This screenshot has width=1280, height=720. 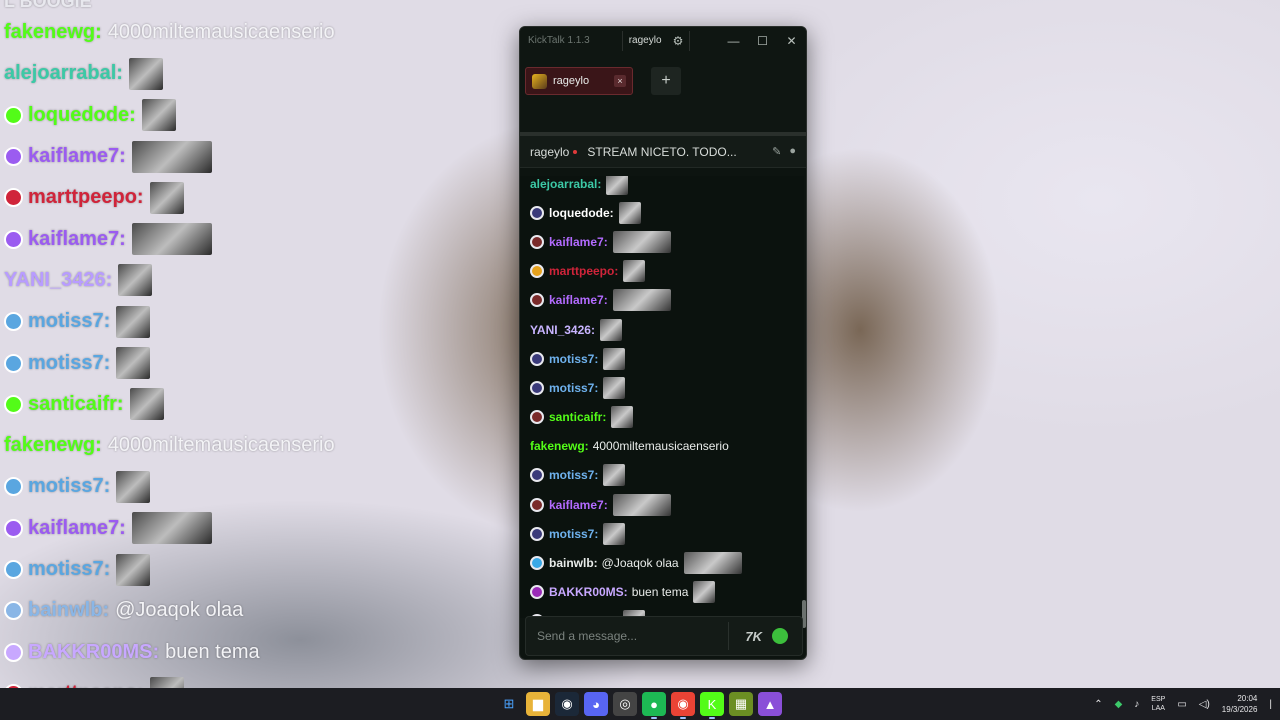 What do you see at coordinates (664, 636) in the screenshot?
I see `message-input: Send a message... 7K` at bounding box center [664, 636].